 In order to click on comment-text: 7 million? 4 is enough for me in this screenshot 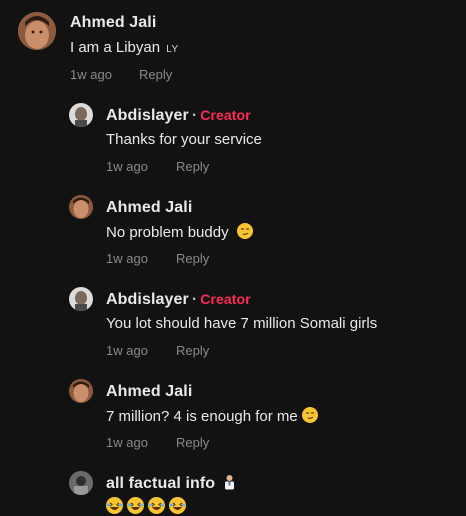, I will do `click(212, 416)`.